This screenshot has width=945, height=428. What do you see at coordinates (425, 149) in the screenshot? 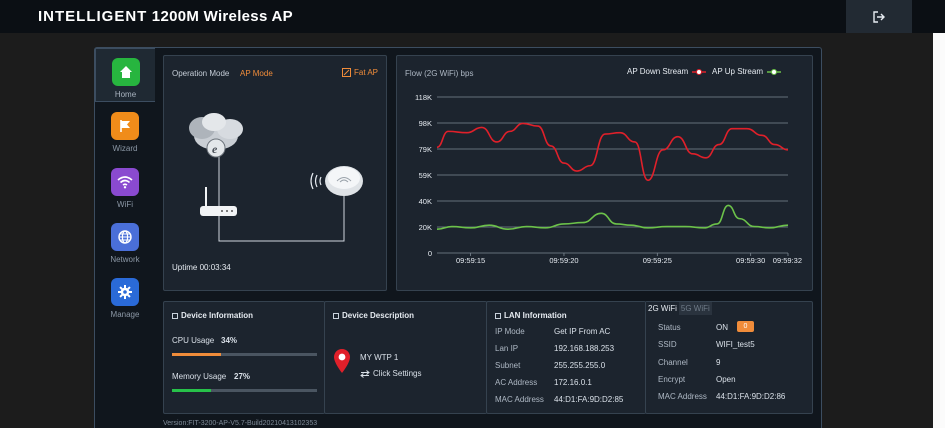
I see `y-tick-label: 79K` at bounding box center [425, 149].